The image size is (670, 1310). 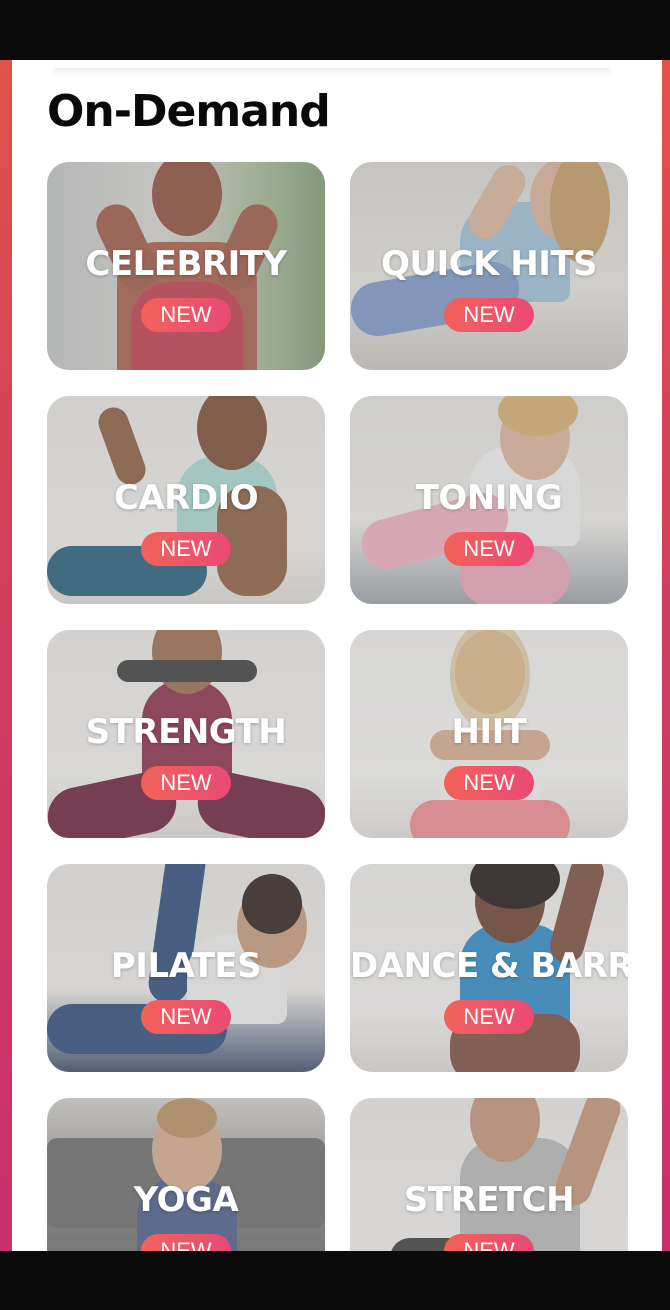 I want to click on category-card-cardio: CARDIO NEW, so click(x=186, y=500).